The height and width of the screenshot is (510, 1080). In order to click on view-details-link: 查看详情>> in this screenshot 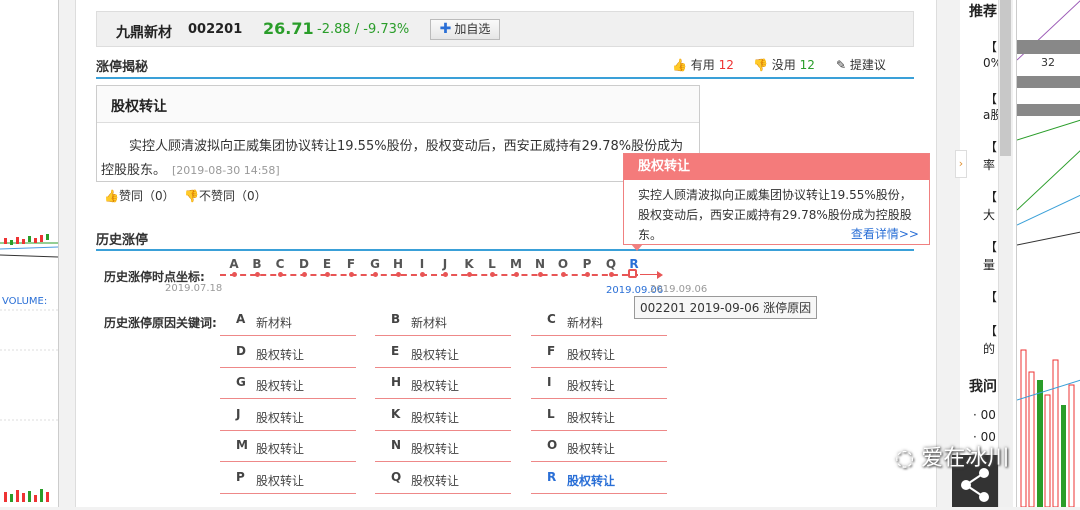, I will do `click(885, 233)`.